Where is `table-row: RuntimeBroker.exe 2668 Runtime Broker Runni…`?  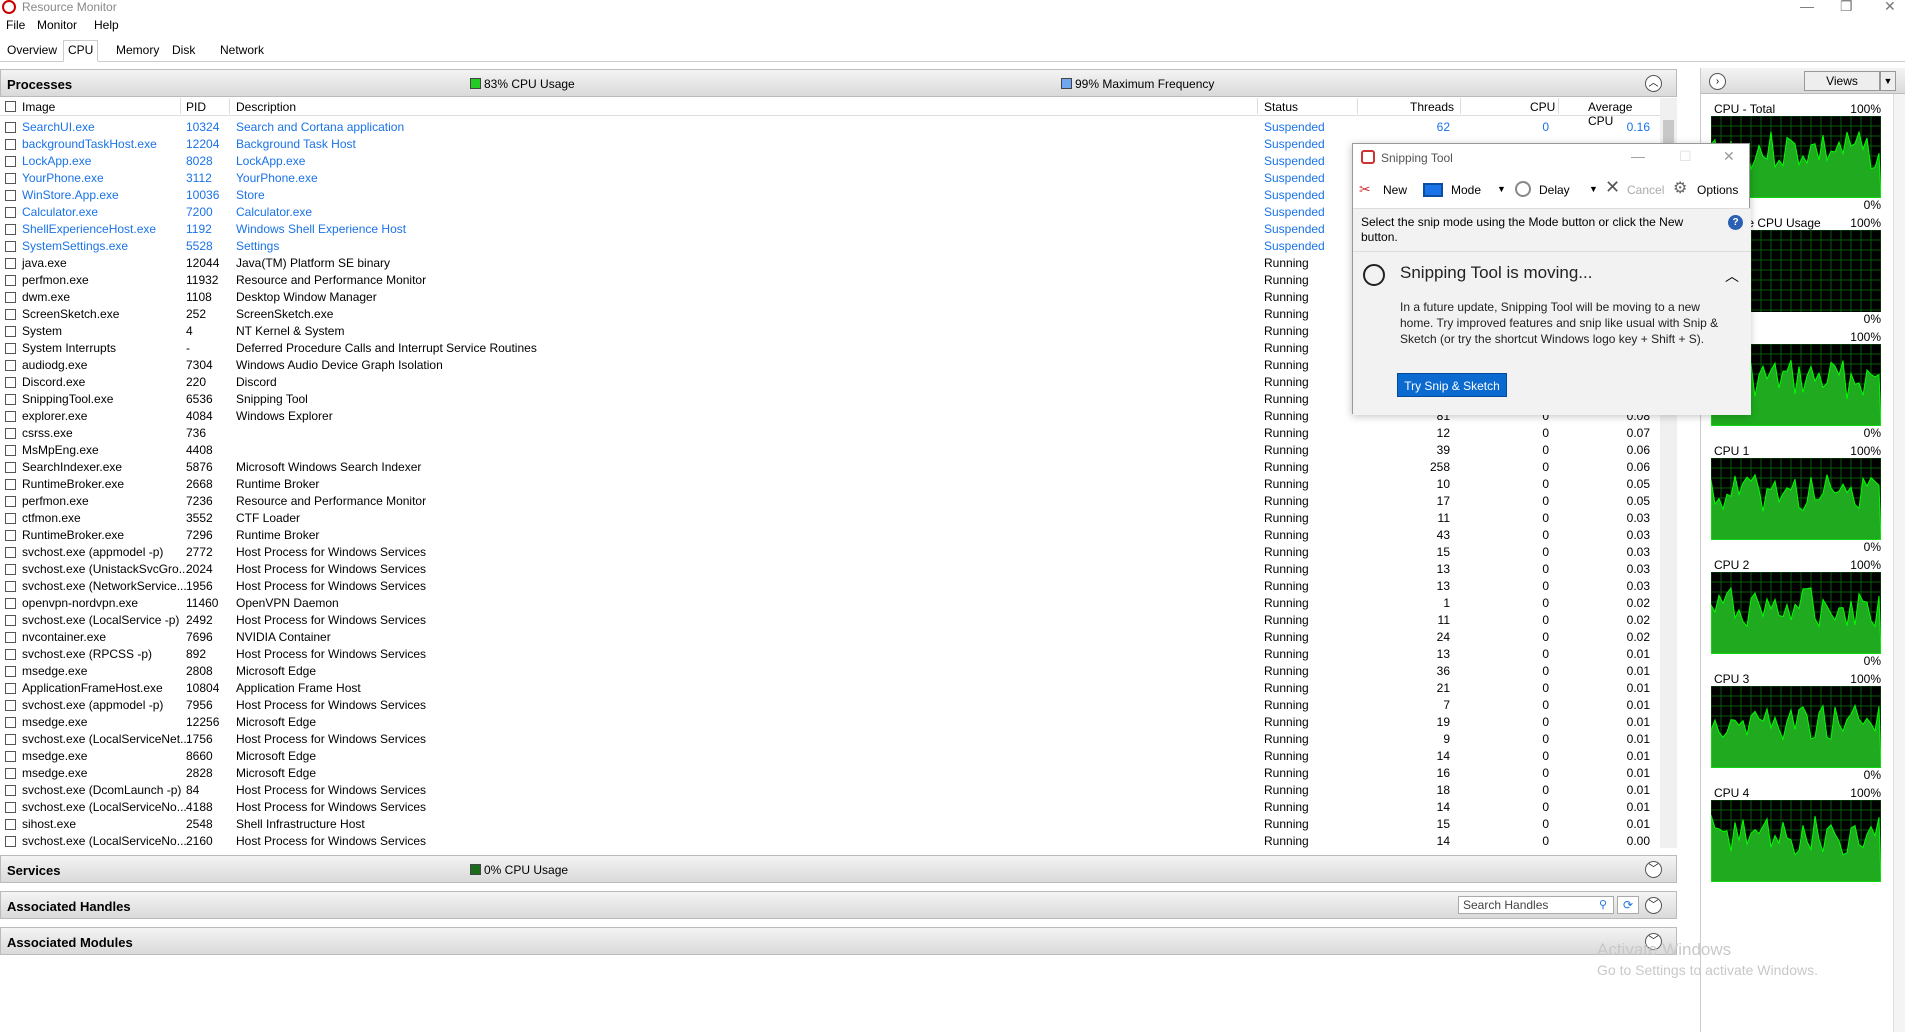
table-row: RuntimeBroker.exe 2668 Runtime Broker Runni… is located at coordinates (830, 484).